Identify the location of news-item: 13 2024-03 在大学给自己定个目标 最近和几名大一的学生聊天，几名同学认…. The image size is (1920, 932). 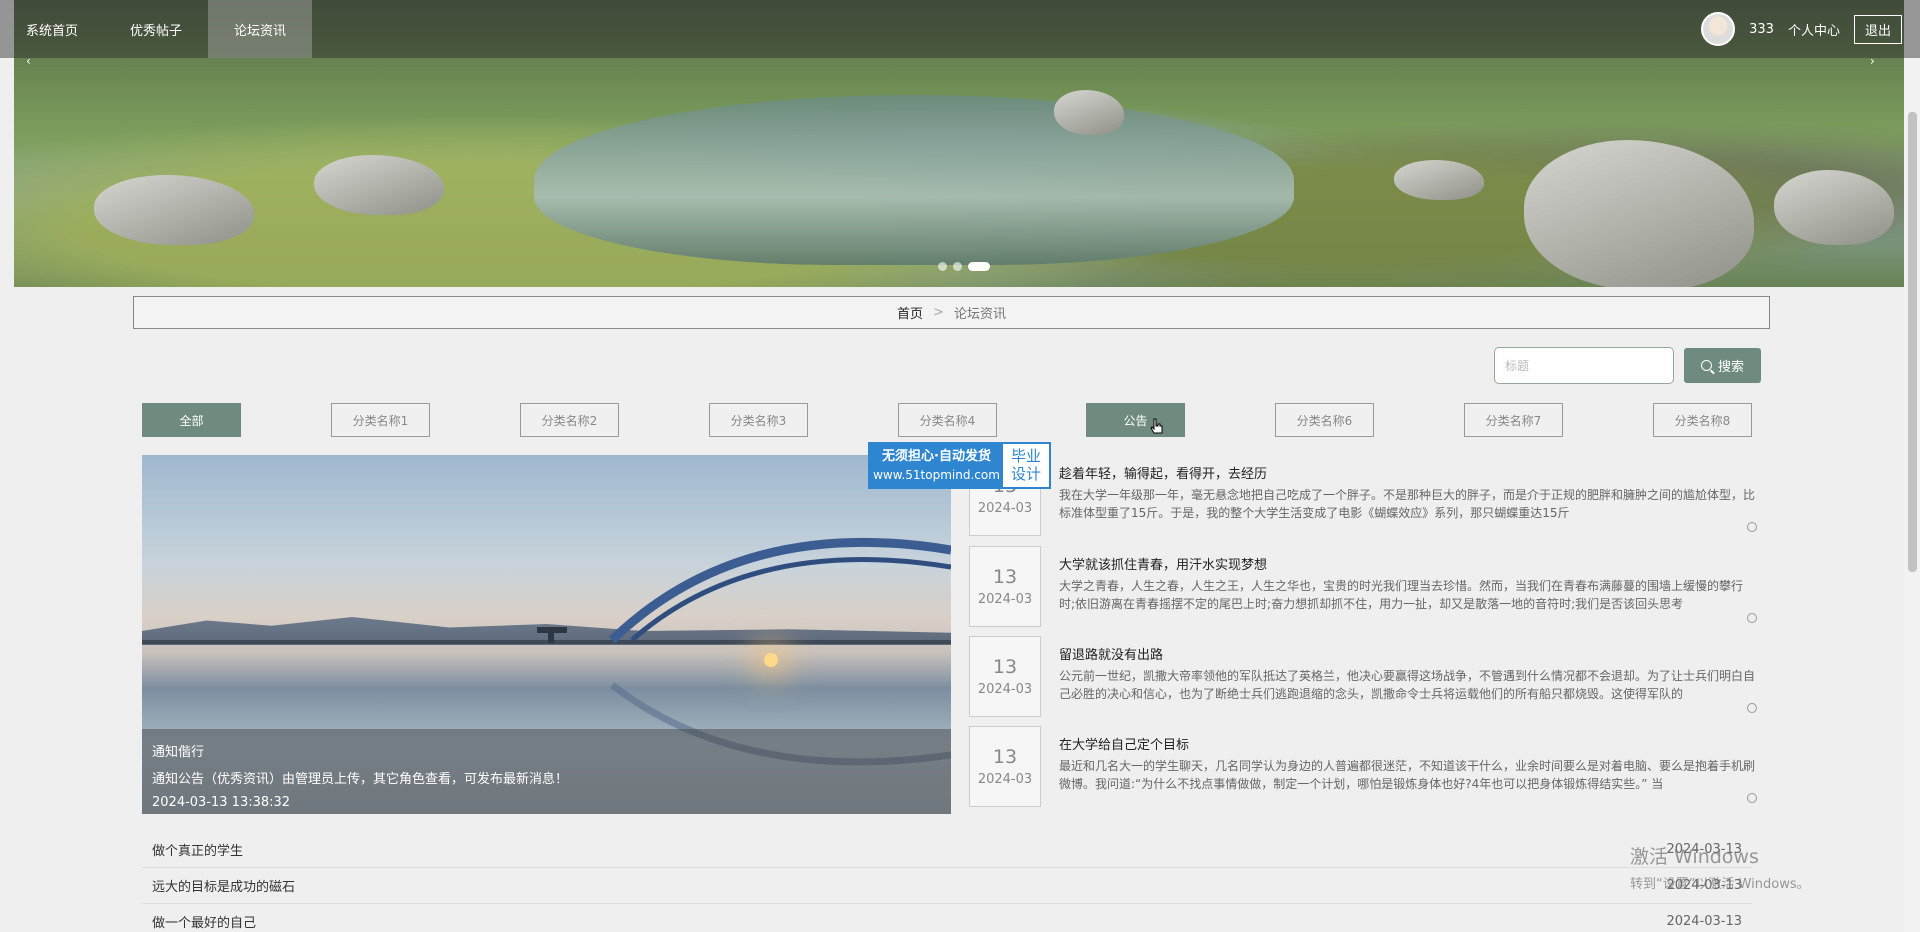
(1364, 766).